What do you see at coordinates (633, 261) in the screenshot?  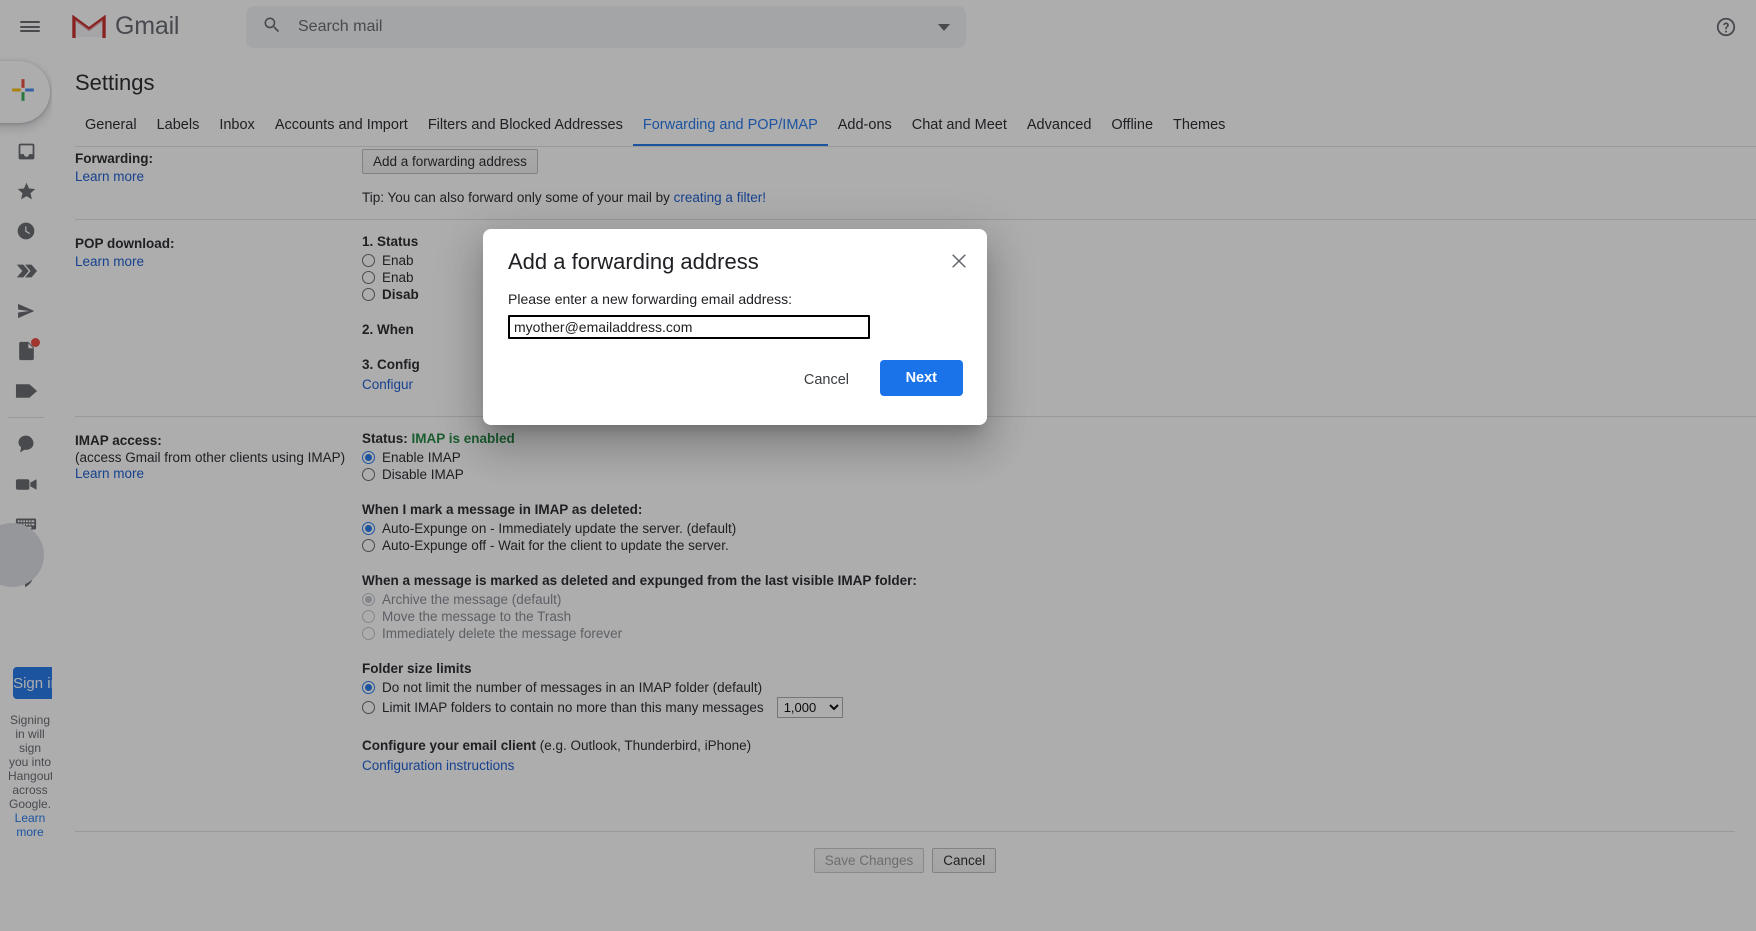 I see `dialog-title: Add a forwarding address` at bounding box center [633, 261].